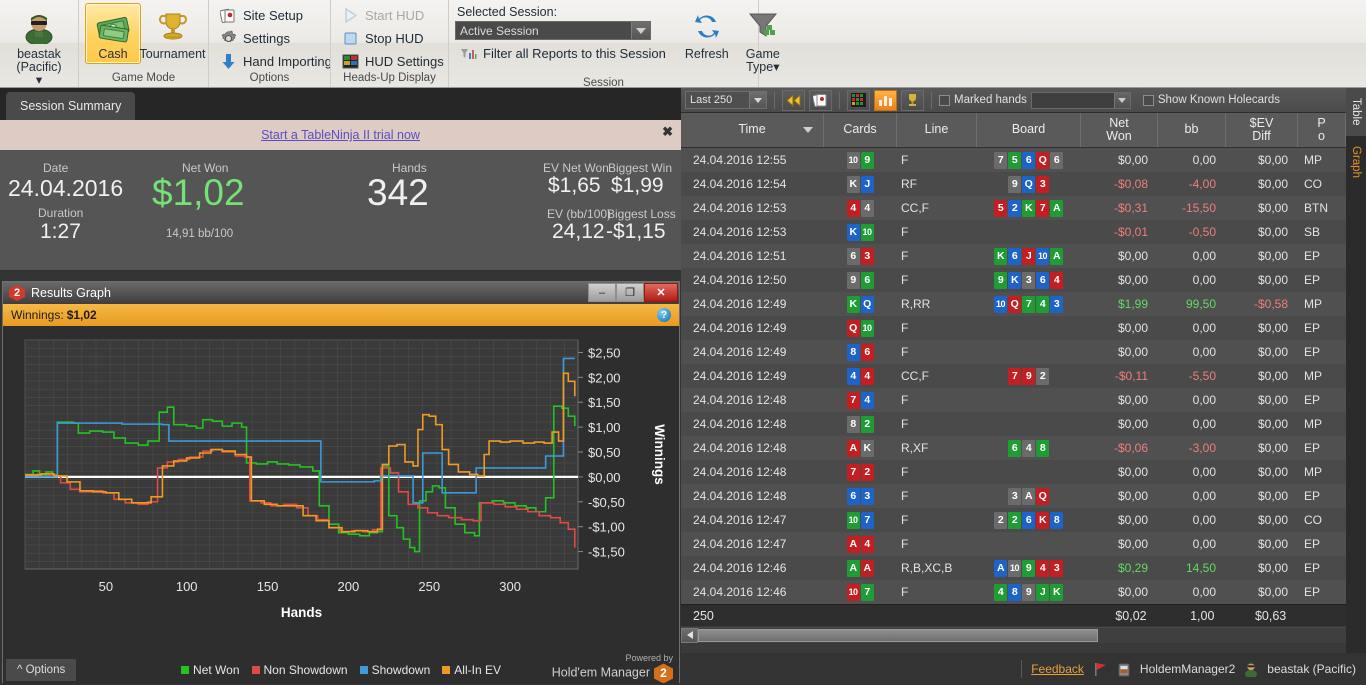 Image resolution: width=1366 pixels, height=685 pixels. I want to click on promo-banner: Start a TableNinja II trial now ✖, so click(340, 135).